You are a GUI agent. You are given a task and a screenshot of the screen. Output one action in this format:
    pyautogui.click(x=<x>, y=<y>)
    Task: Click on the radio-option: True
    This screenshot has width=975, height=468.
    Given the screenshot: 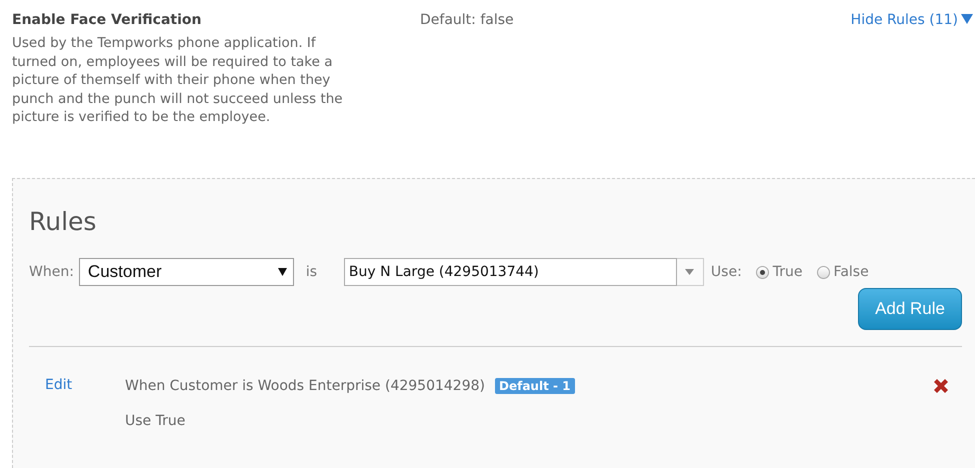 What is the action you would take?
    pyautogui.click(x=779, y=272)
    